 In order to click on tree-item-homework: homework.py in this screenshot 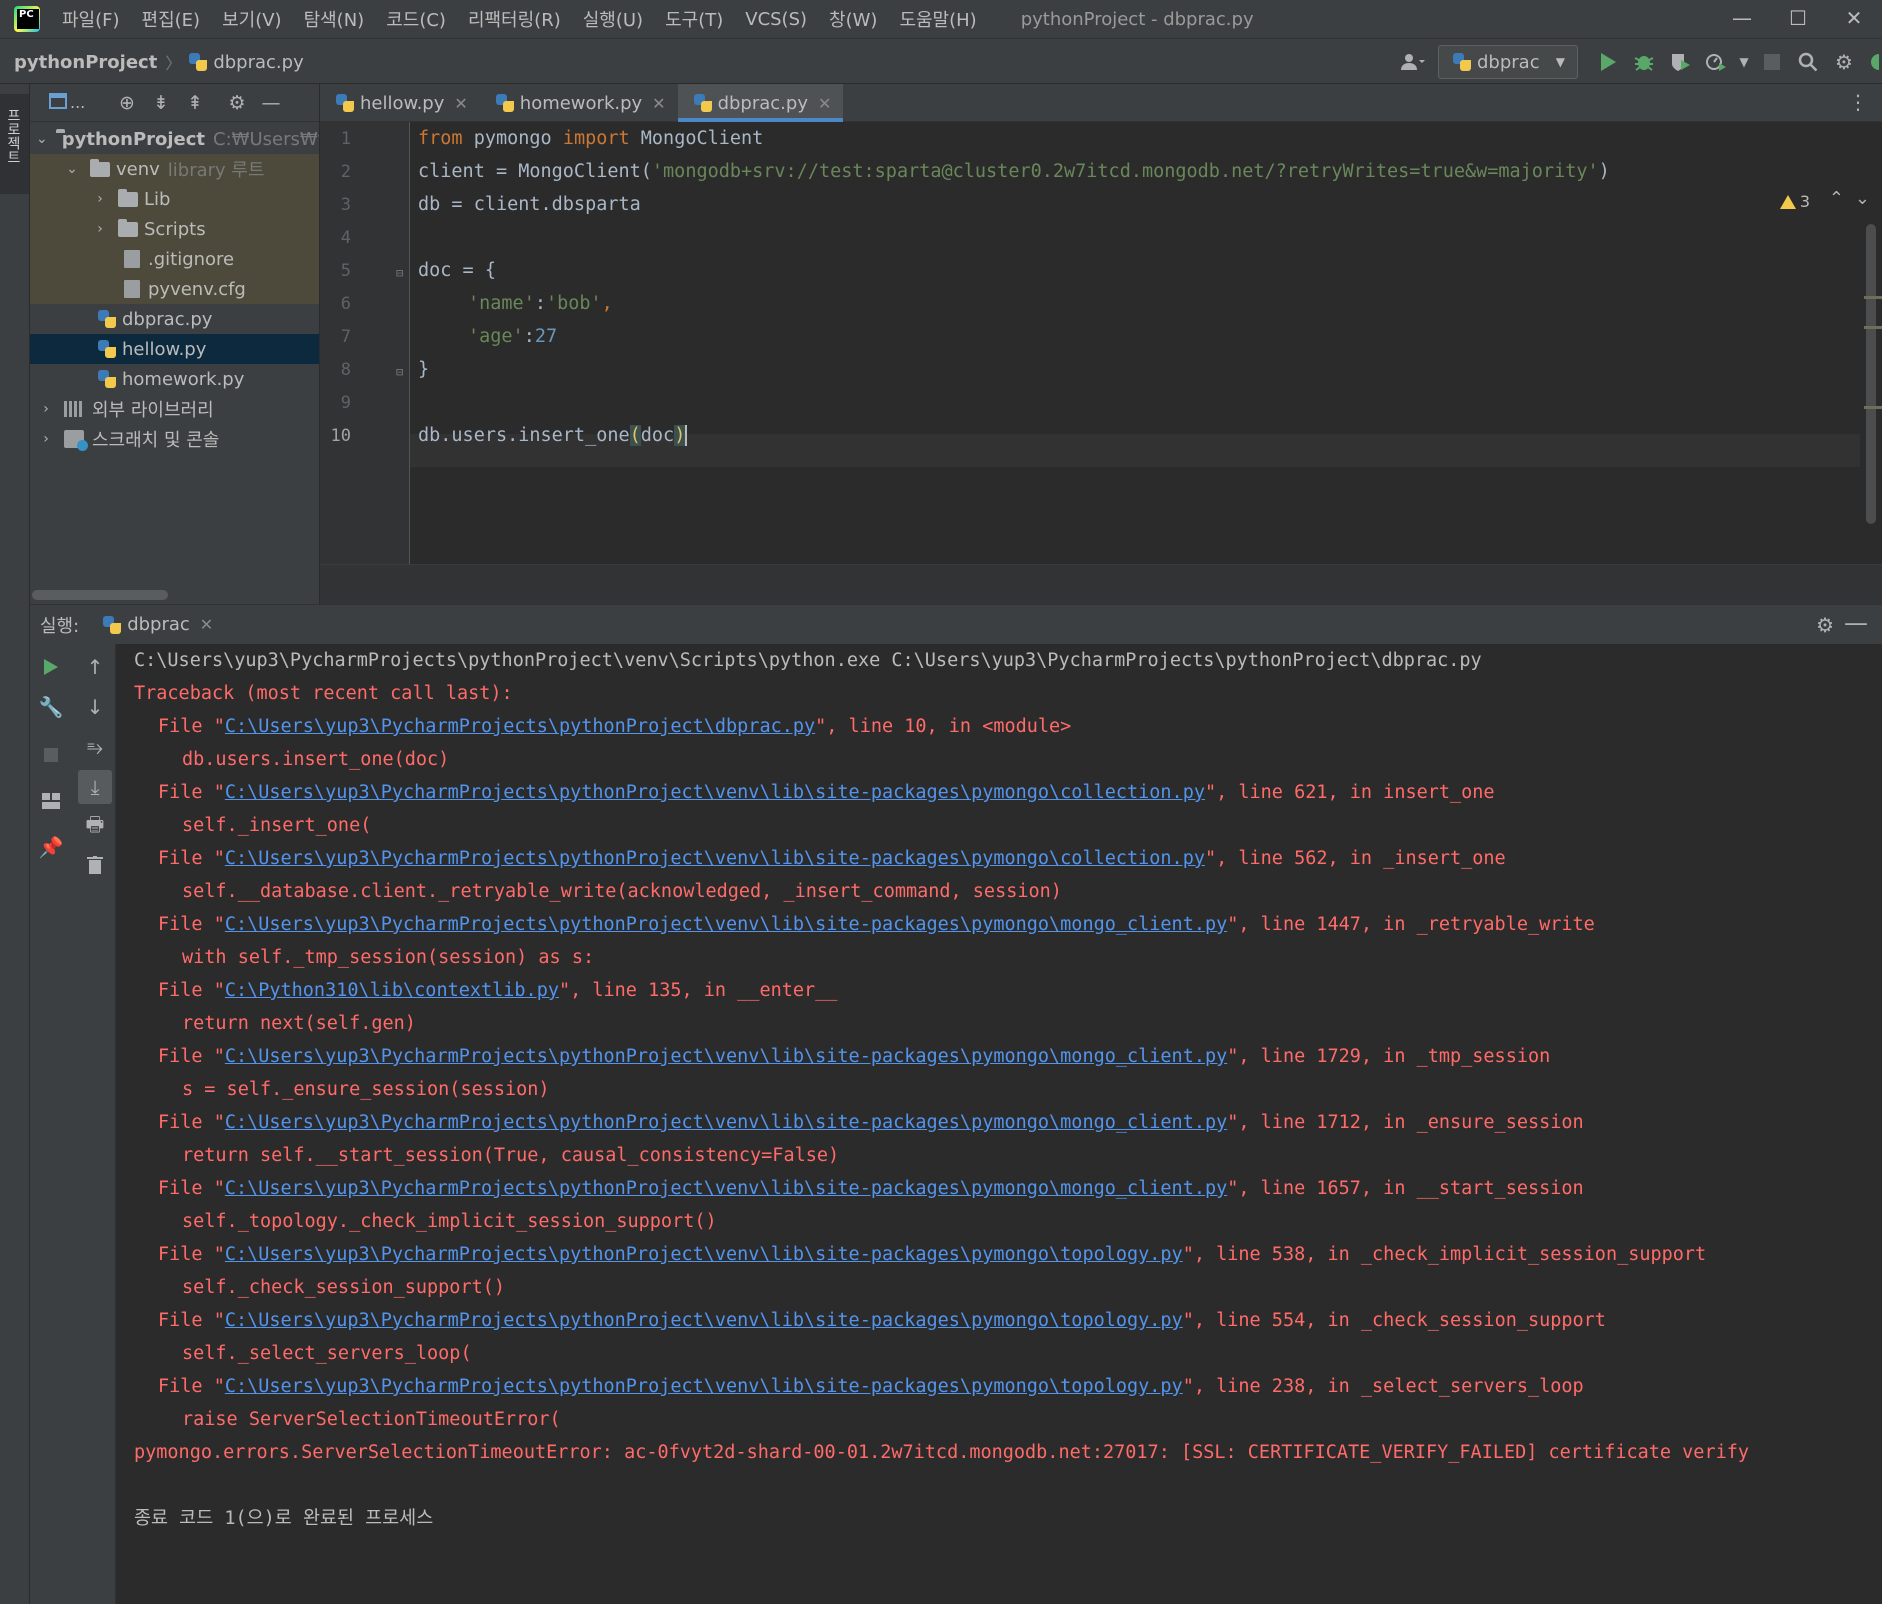, I will do `click(174, 379)`.